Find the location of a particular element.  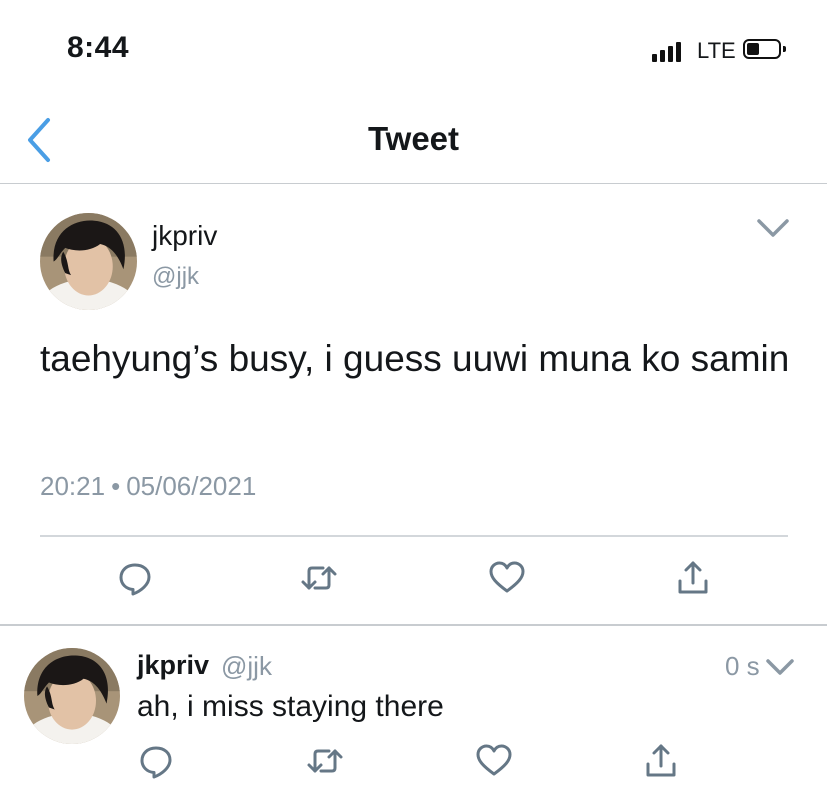

network-type: LTE is located at coordinates (716, 50).